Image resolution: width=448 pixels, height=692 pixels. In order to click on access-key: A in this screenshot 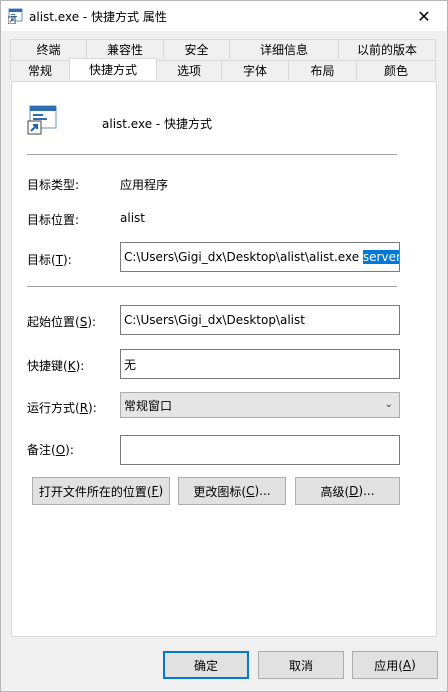, I will do `click(407, 665)`.